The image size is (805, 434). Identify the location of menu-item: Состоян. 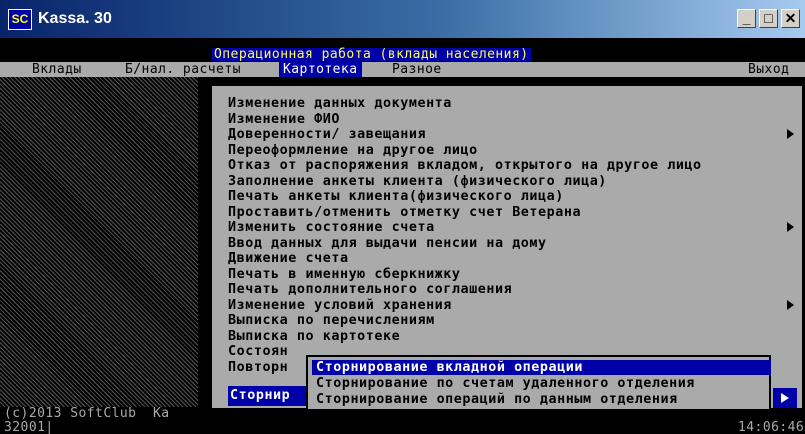
(258, 351).